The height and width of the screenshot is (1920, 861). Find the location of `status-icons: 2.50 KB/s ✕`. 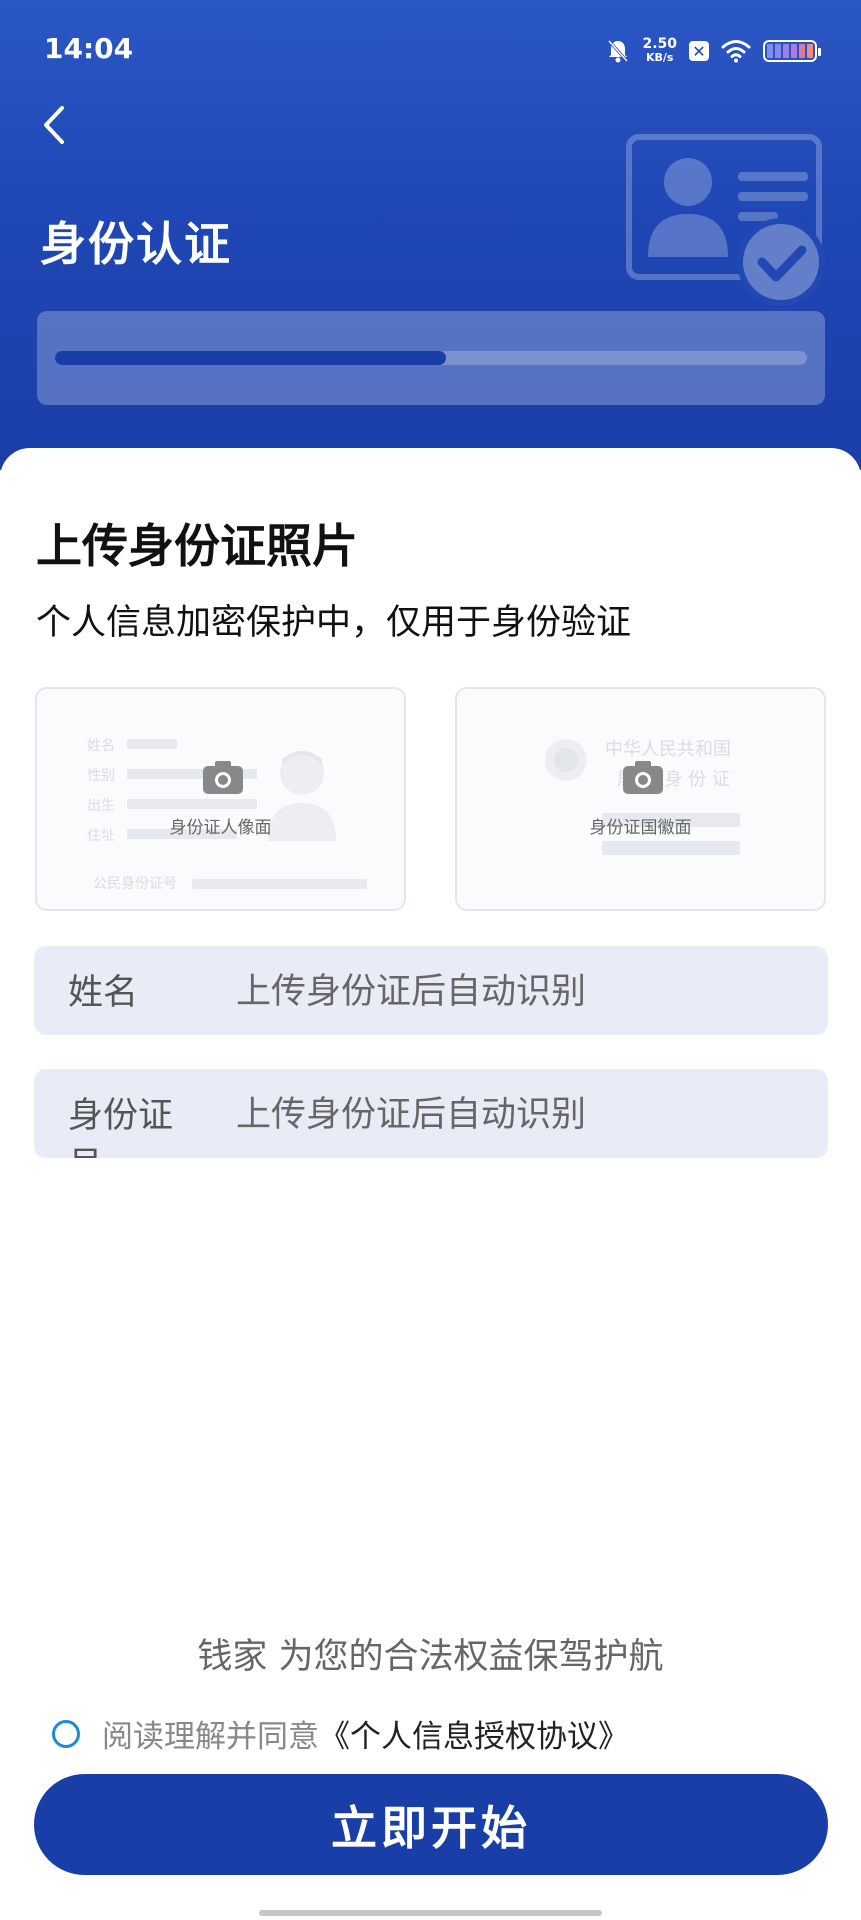

status-icons: 2.50 KB/s ✕ is located at coordinates (713, 51).